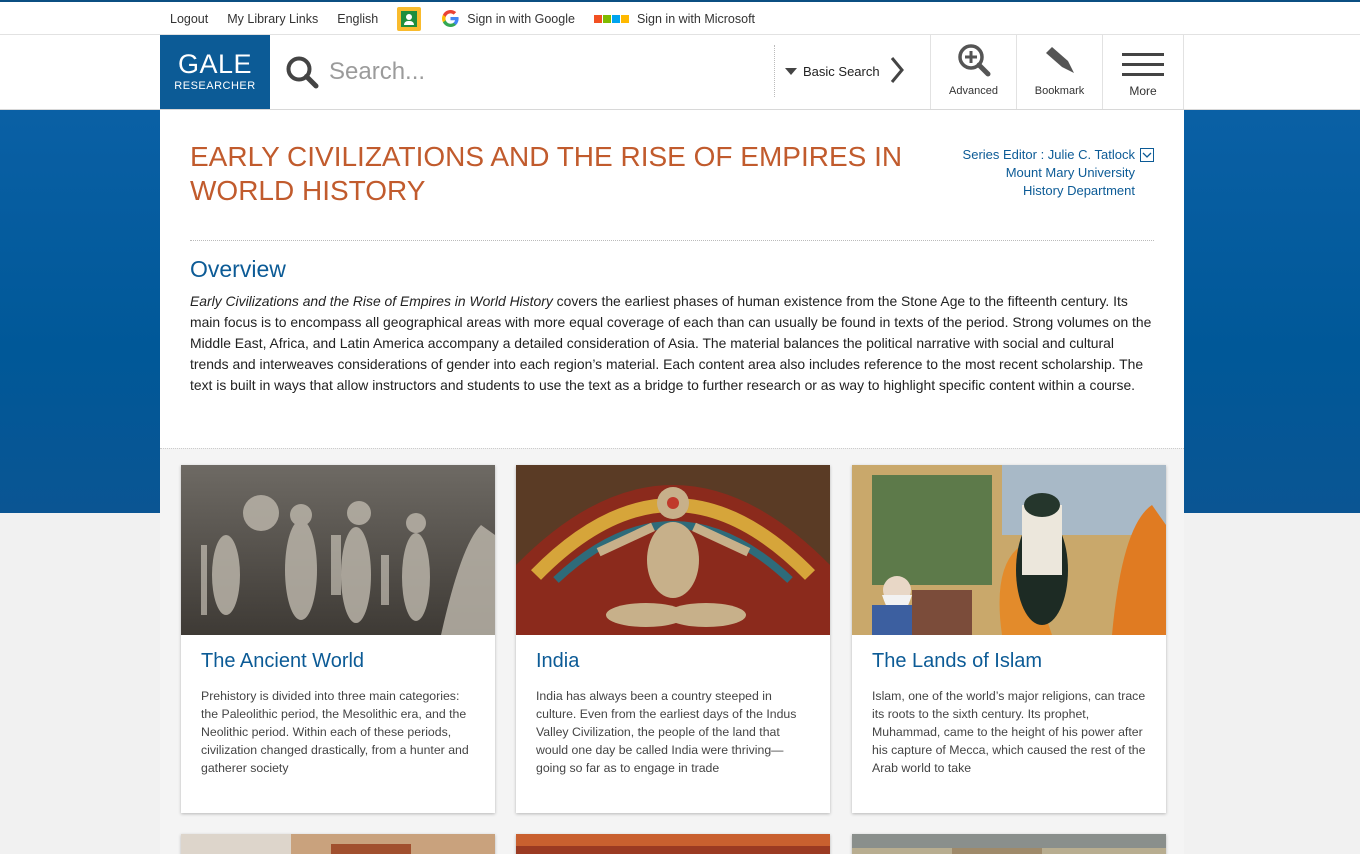 This screenshot has width=1360, height=854. Describe the element at coordinates (791, 71) in the screenshot. I see `caret-down-icon` at that location.